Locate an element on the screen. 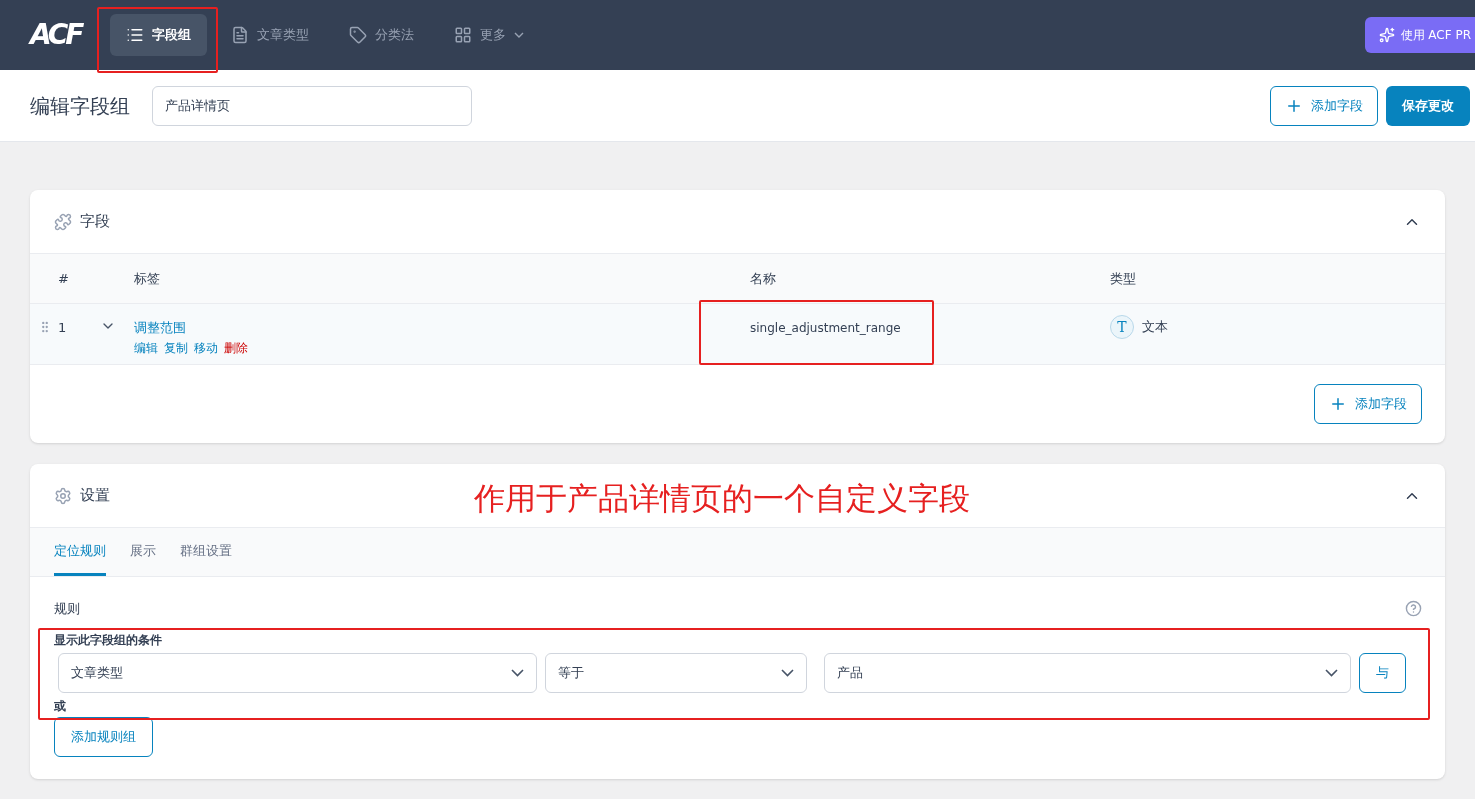  nav-tab: 分类法 is located at coordinates (381, 35).